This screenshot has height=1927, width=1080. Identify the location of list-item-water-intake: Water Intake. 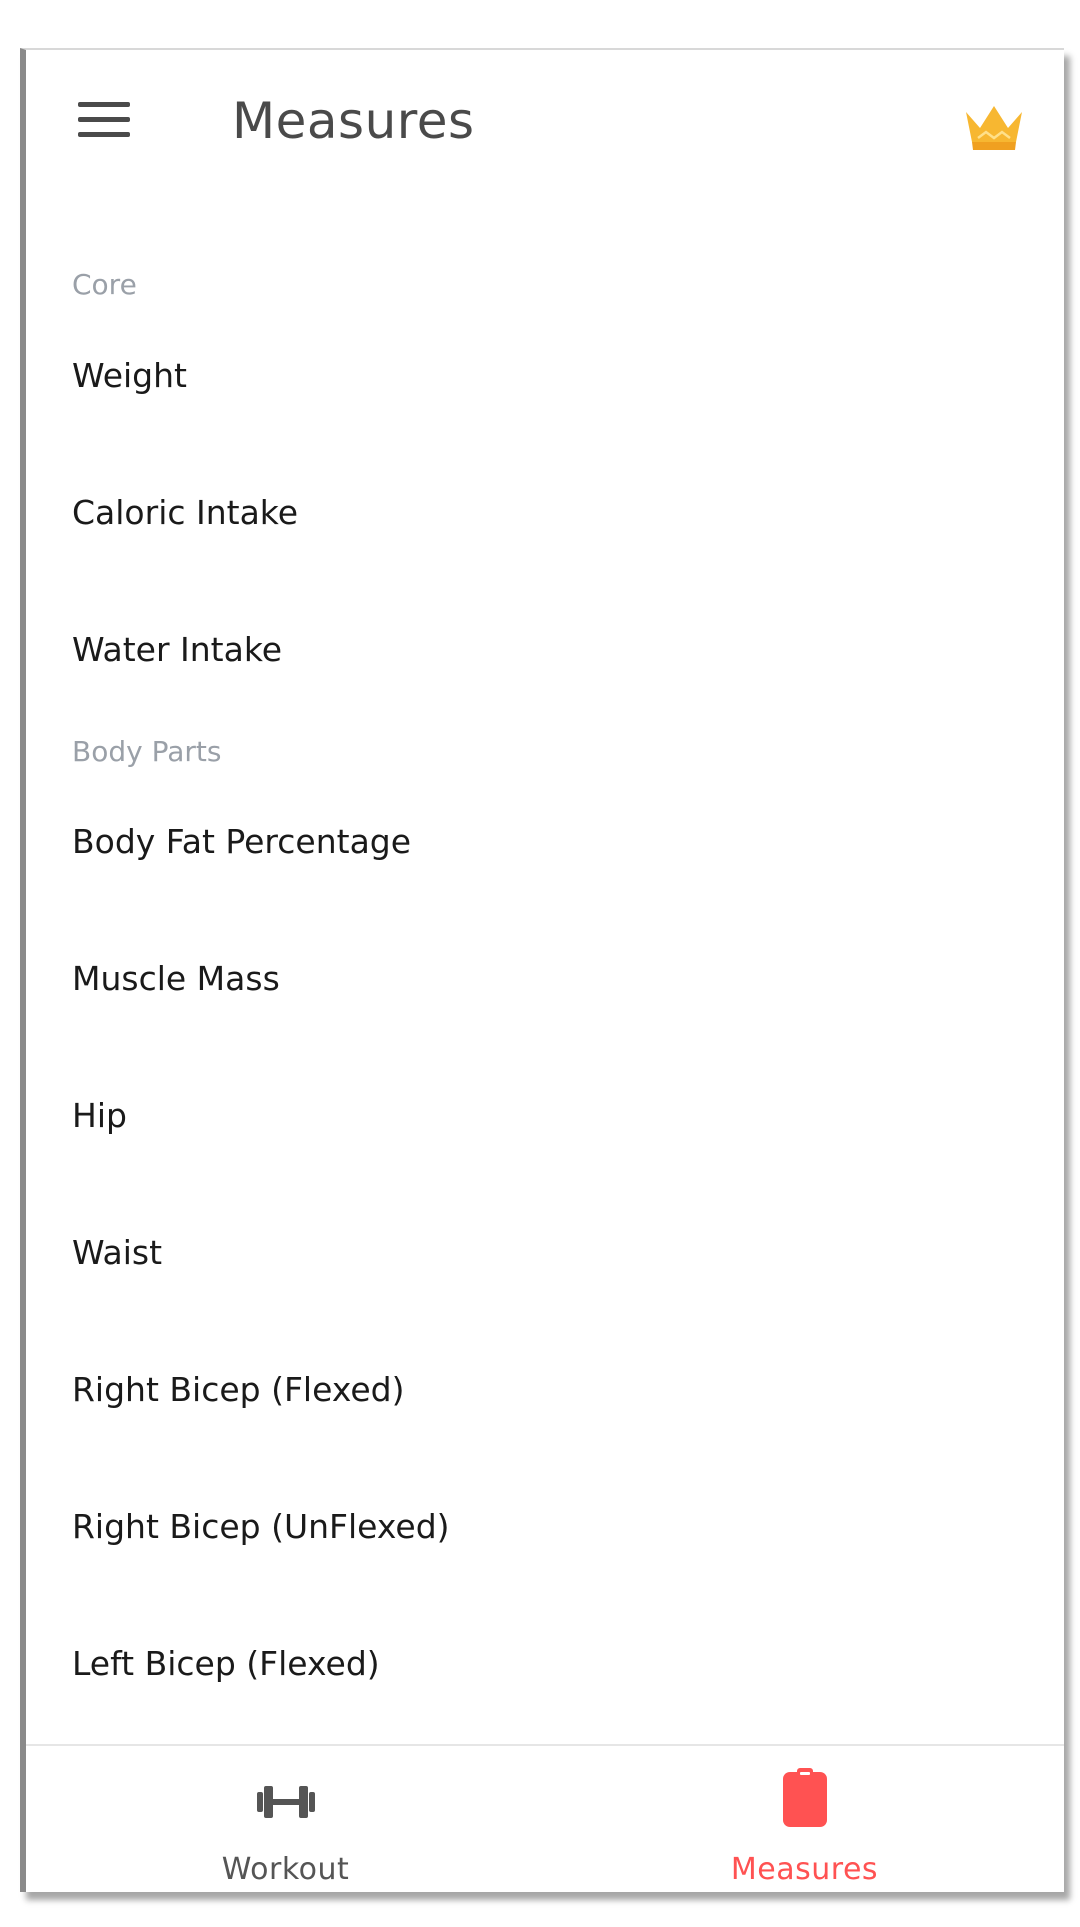
(552, 649).